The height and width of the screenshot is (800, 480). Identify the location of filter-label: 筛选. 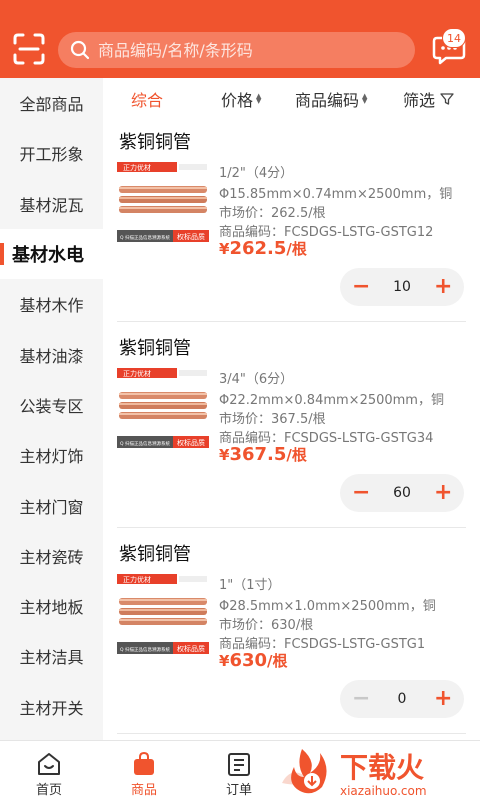
(419, 100).